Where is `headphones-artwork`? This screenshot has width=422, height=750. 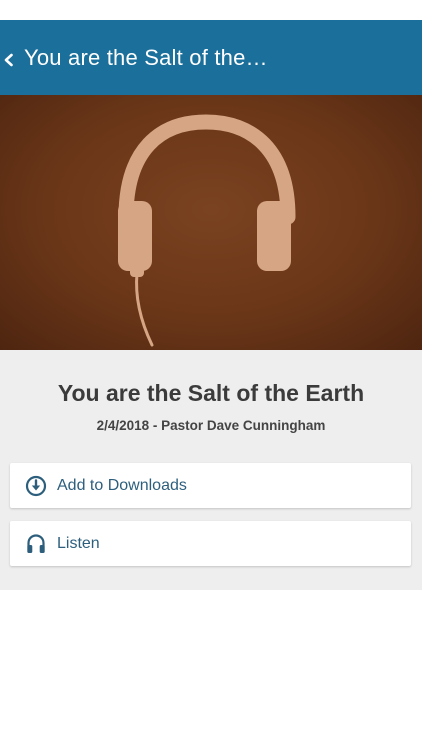
headphones-artwork is located at coordinates (207, 230).